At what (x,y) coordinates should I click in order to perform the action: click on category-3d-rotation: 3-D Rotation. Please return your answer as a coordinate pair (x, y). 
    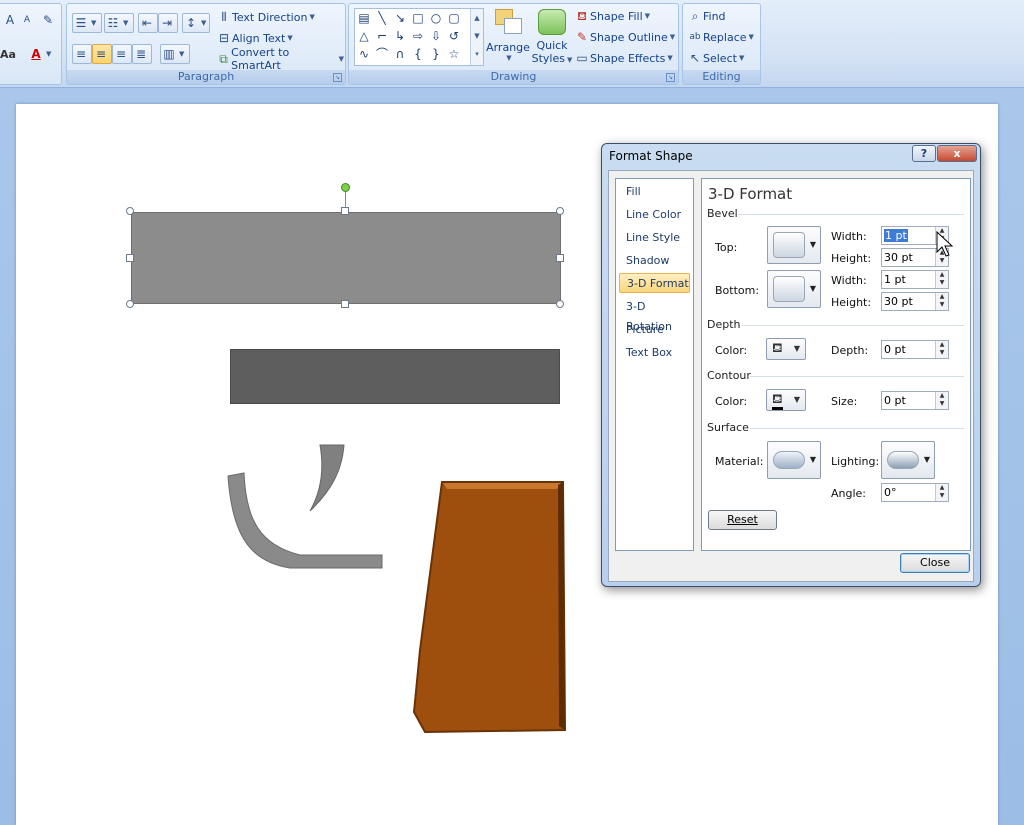
    Looking at the image, I should click on (654, 315).